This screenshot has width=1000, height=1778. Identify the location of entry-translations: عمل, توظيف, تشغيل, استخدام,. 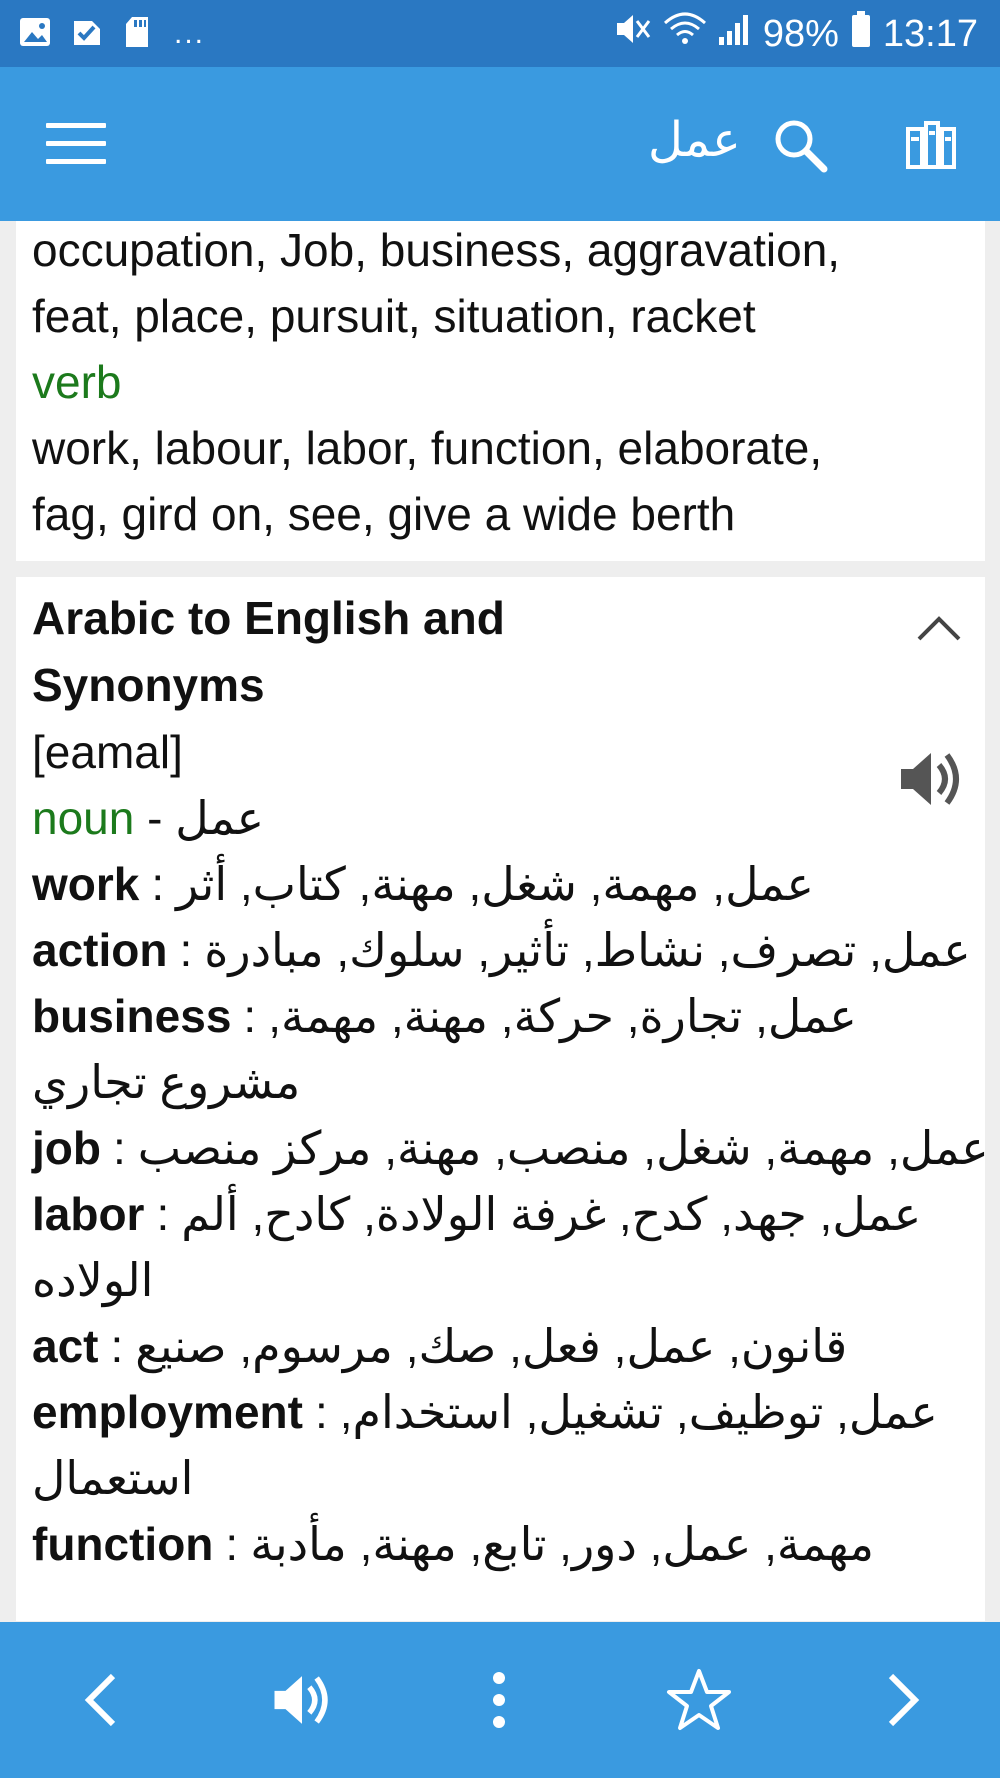
(638, 1412).